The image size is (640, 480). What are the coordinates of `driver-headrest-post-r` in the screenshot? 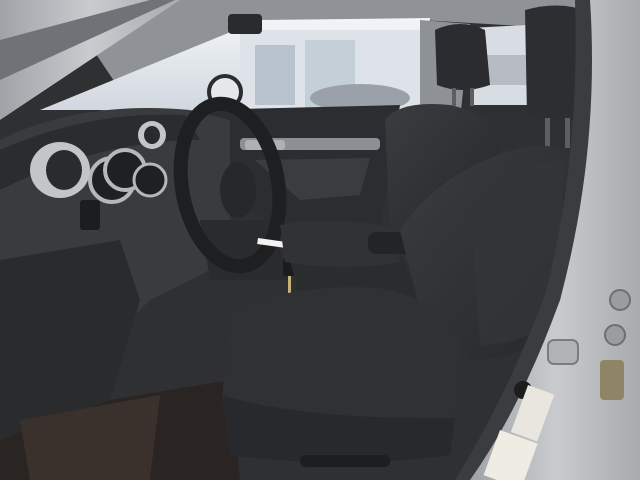 It's located at (567, 133).